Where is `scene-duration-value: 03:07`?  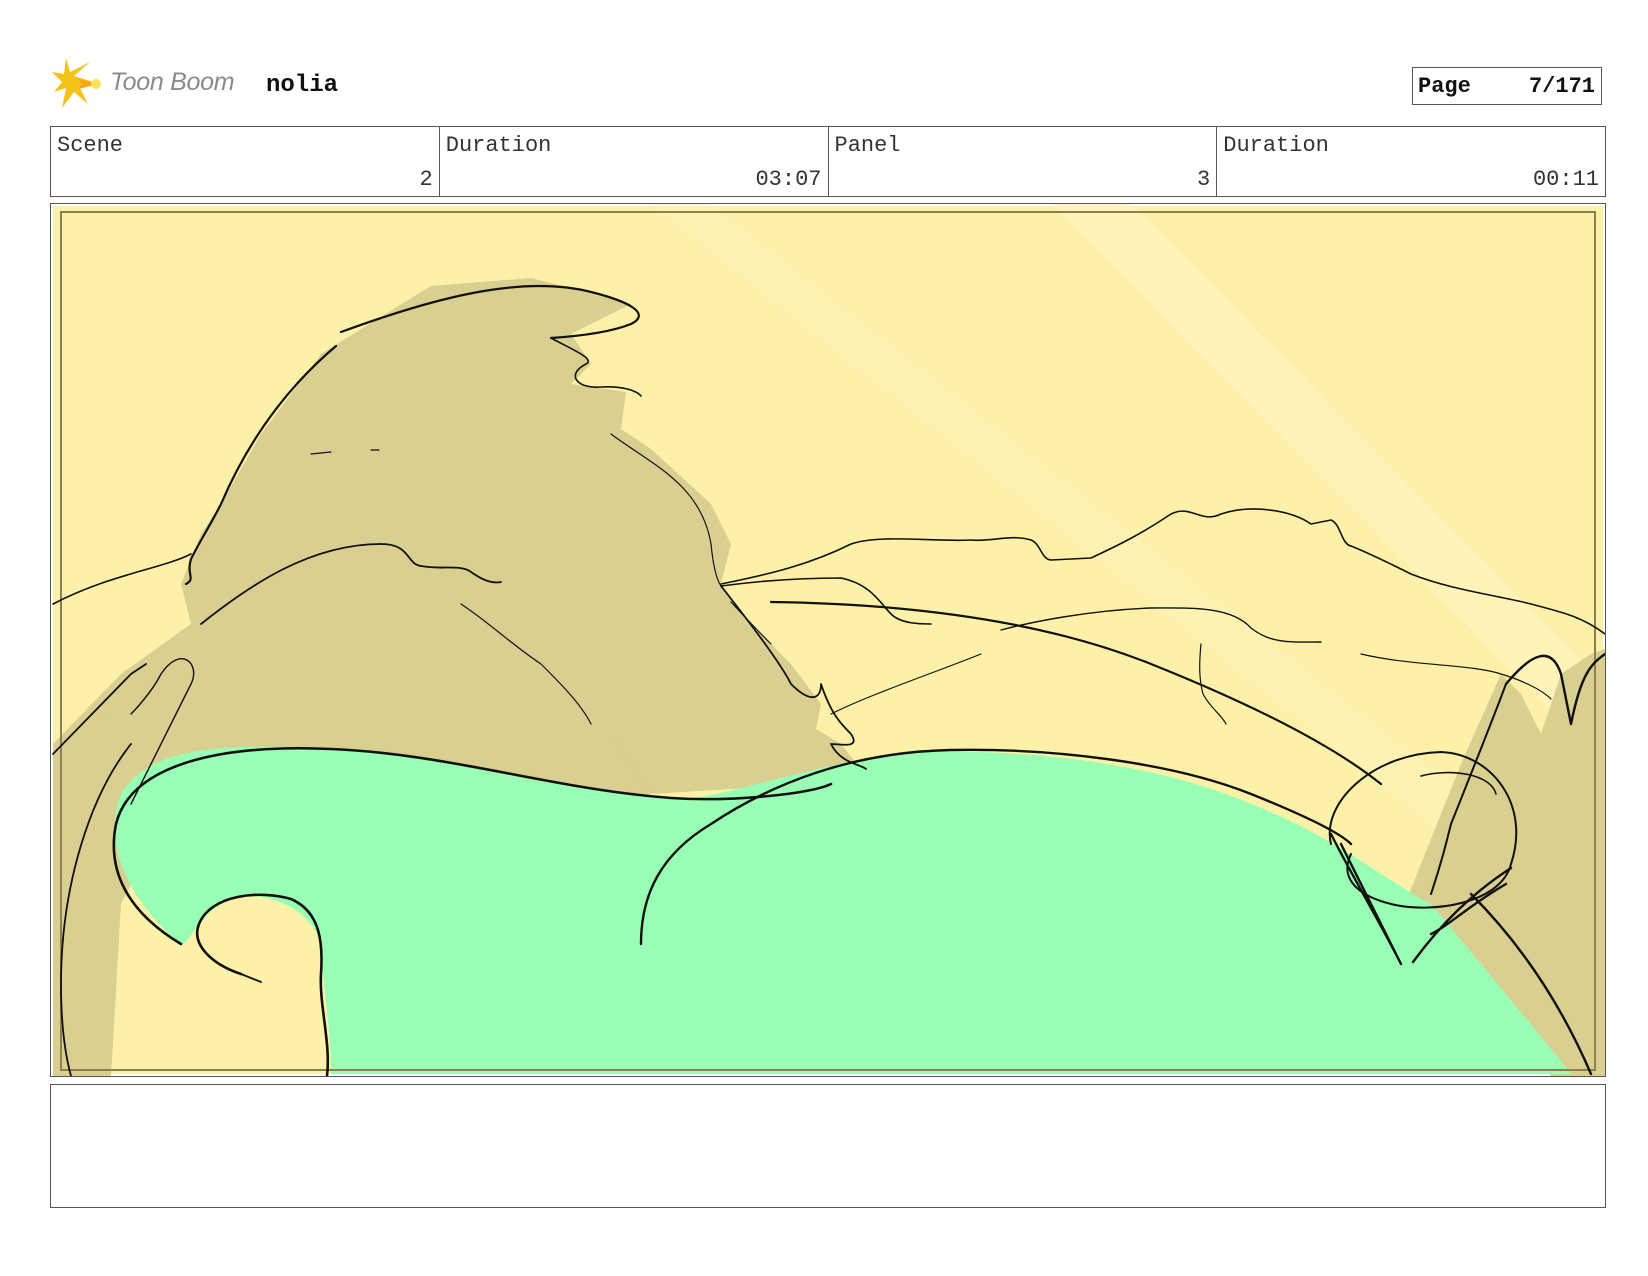 scene-duration-value: 03:07 is located at coordinates (788, 179).